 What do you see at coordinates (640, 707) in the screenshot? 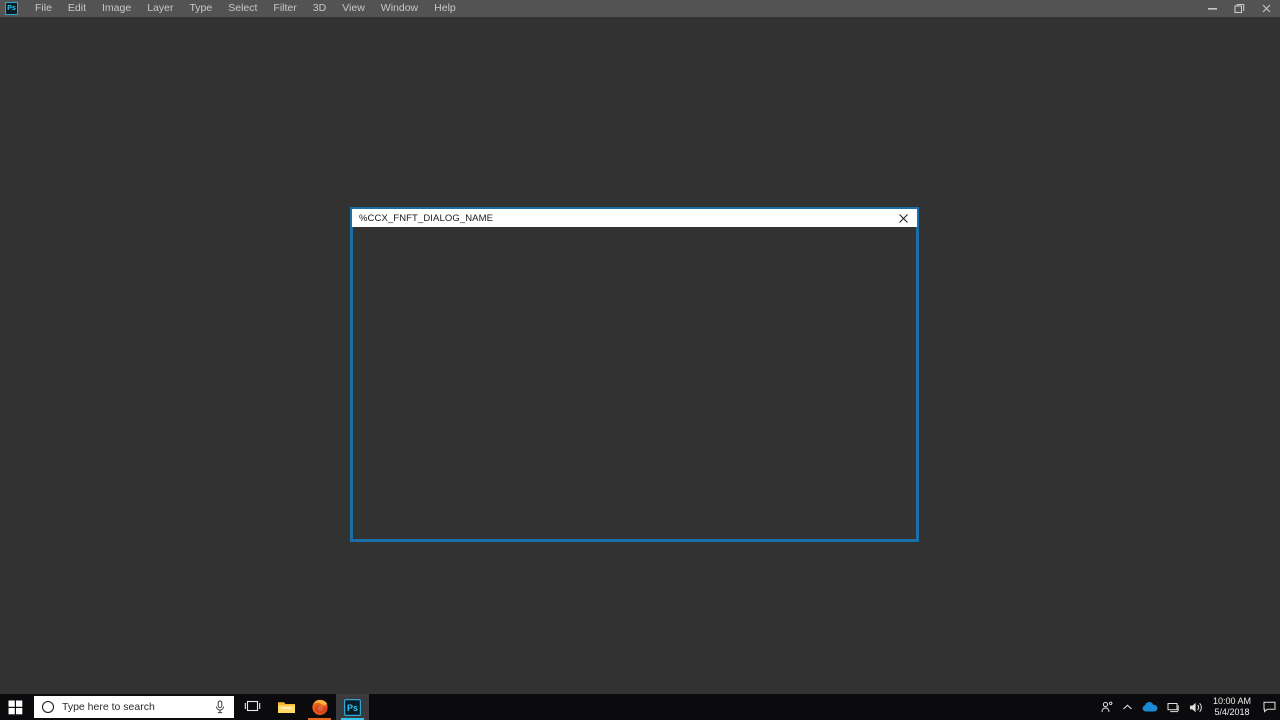
I see `windows-taskbar: Type here to search Ps 10:00 AM 5/4/2018` at bounding box center [640, 707].